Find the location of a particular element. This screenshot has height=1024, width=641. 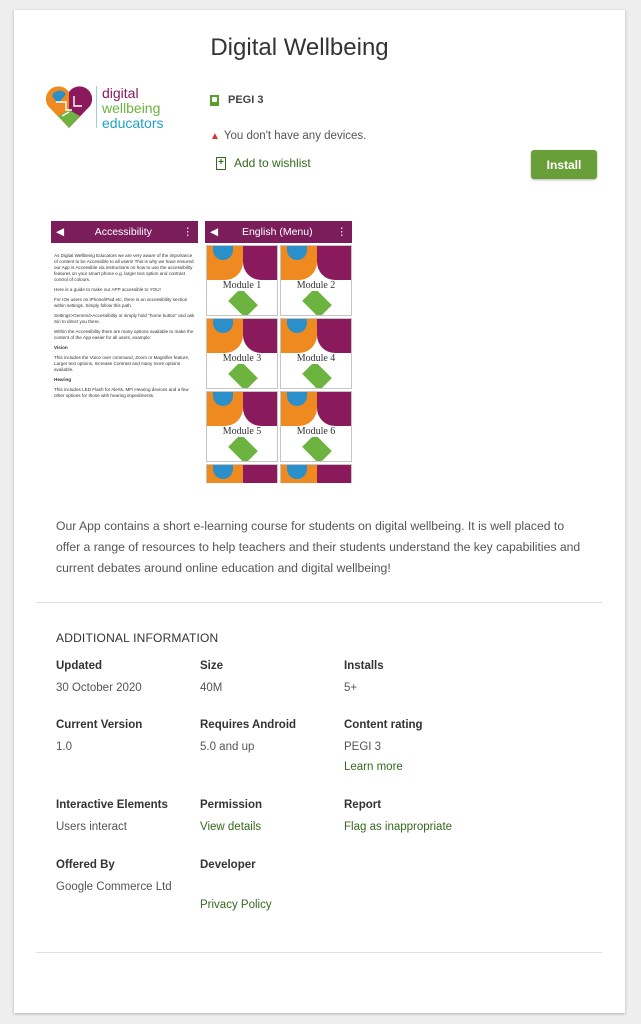

module-tile: Module 2 is located at coordinates (316, 280).